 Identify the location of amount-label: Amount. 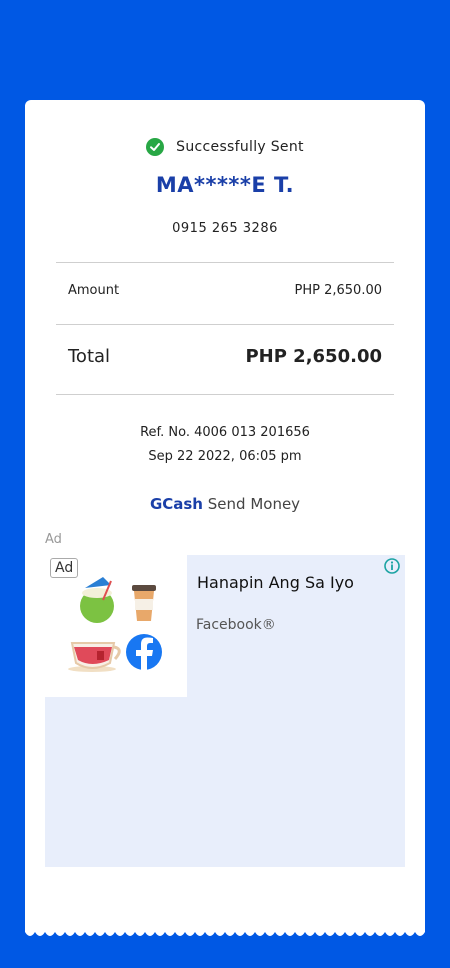
(94, 290).